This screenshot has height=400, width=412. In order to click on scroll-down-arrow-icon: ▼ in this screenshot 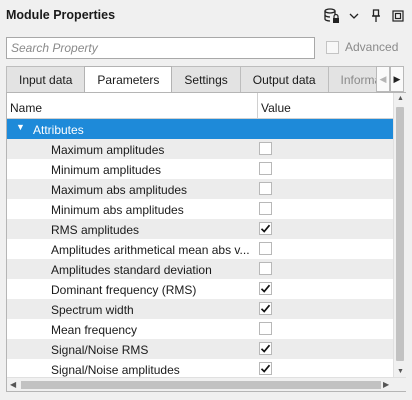, I will do `click(400, 371)`.